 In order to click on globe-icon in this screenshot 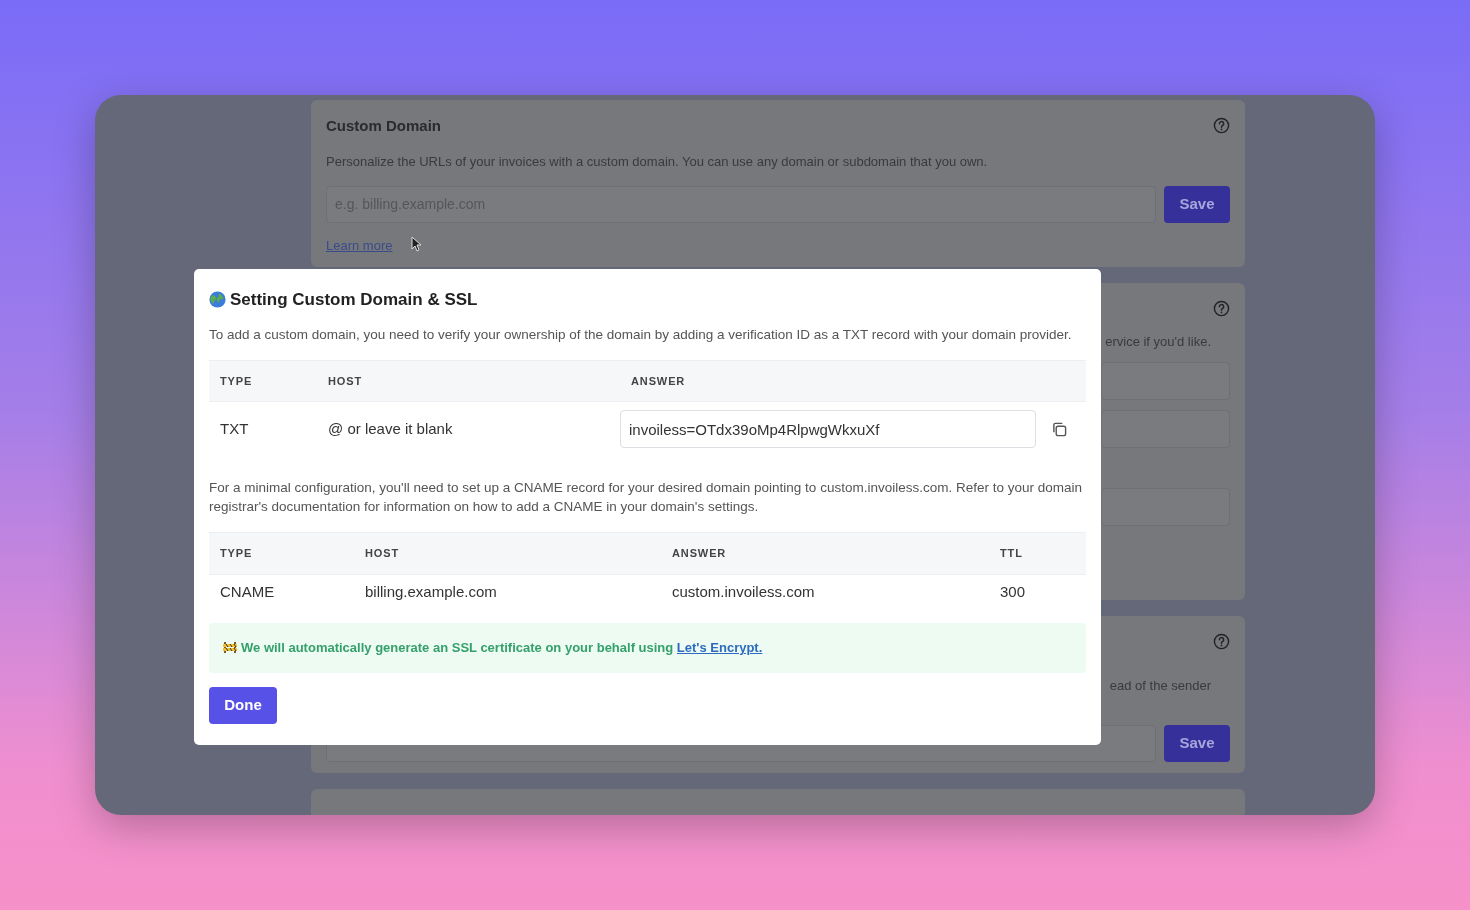, I will do `click(217, 300)`.